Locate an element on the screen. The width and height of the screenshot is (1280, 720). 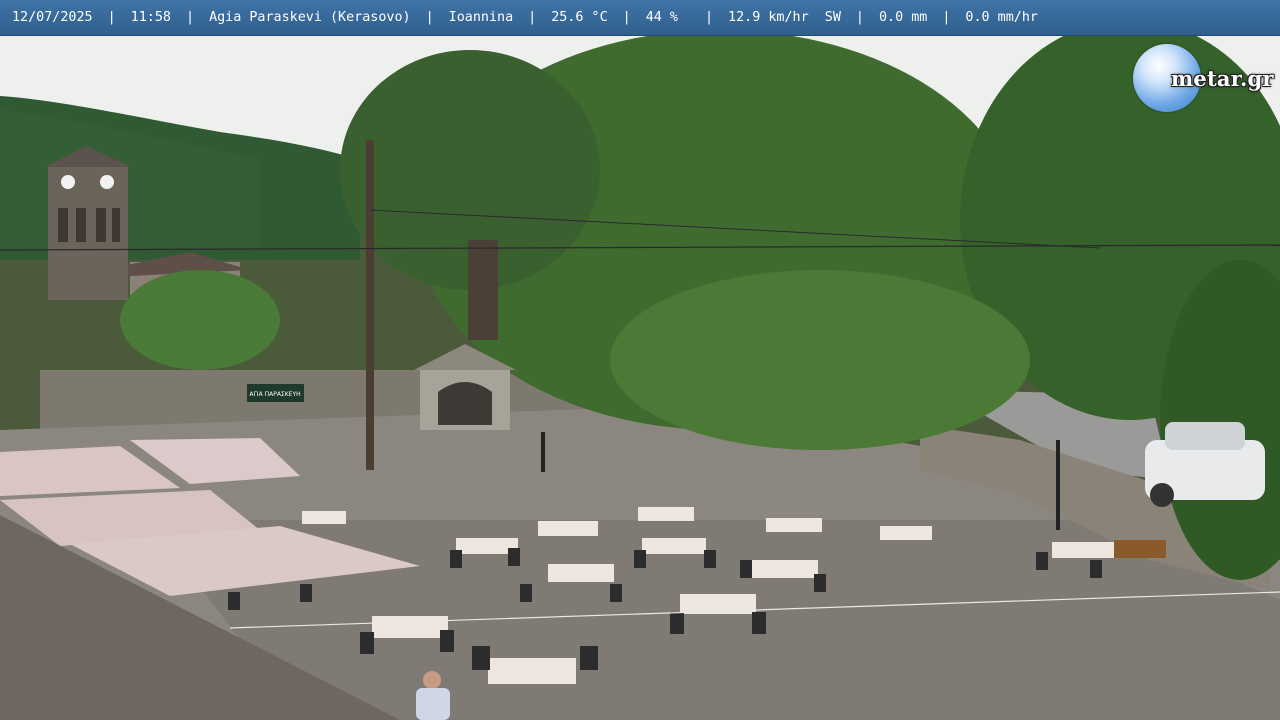
date-text: 12/07/2025 is located at coordinates (52, 17).